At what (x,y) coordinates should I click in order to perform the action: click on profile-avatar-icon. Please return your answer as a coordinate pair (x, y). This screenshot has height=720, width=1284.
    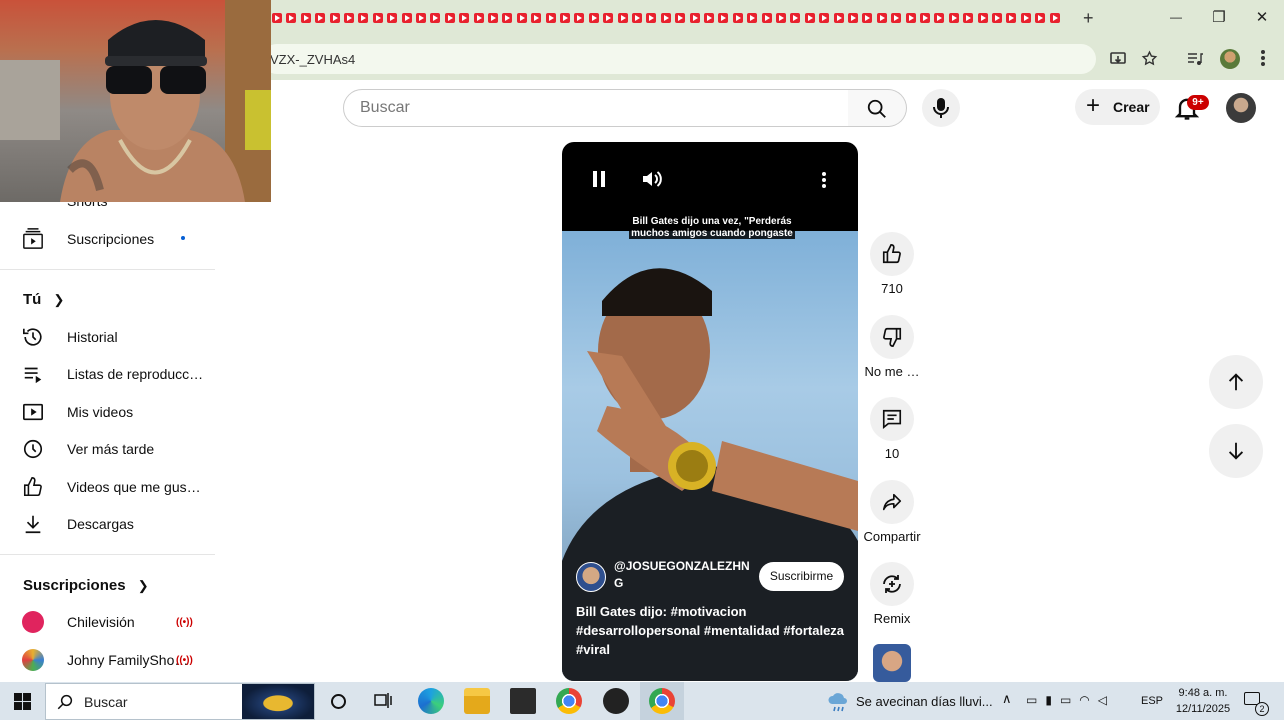
    Looking at the image, I should click on (1230, 59).